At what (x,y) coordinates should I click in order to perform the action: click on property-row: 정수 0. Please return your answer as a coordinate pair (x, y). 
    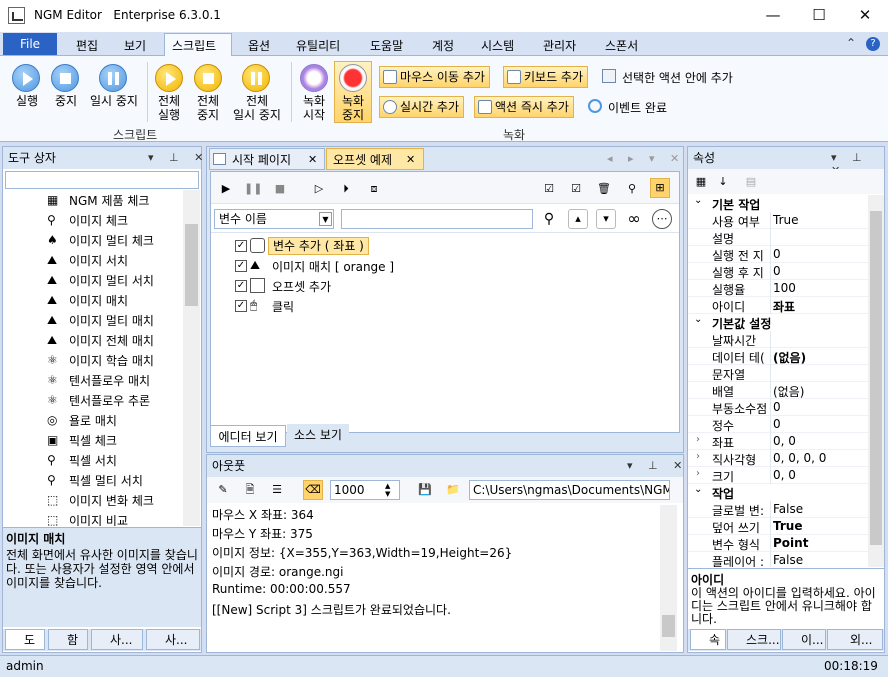
    Looking at the image, I should click on (778, 424).